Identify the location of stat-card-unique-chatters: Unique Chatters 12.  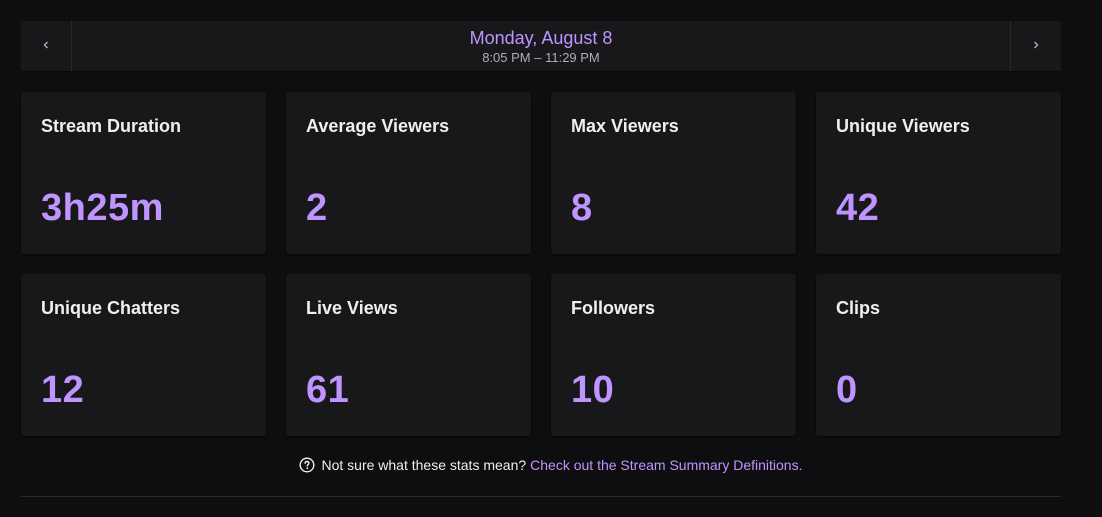
(143, 355).